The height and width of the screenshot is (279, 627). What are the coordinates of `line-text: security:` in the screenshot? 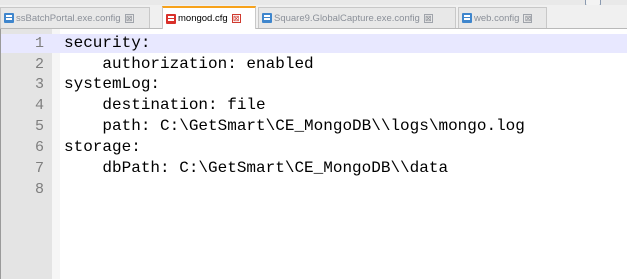 It's located at (107, 43).